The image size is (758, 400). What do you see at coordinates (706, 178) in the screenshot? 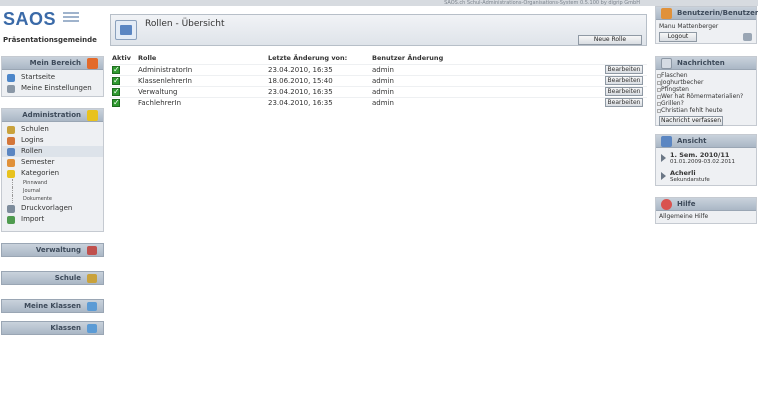
I see `view-school: Acherli Sekundarstufe` at bounding box center [706, 178].